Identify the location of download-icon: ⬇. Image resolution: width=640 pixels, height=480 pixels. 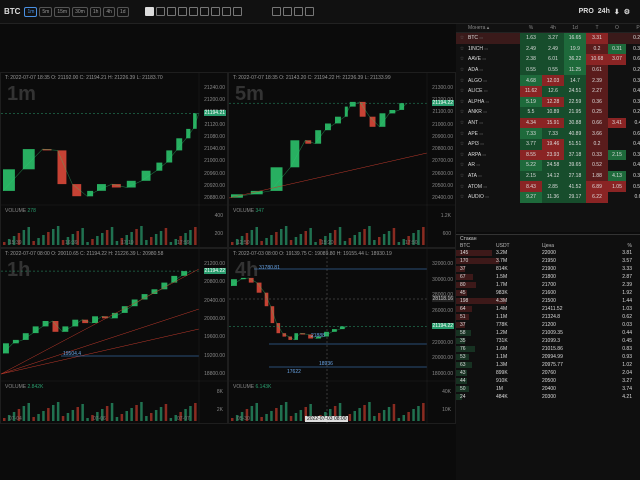
(617, 12).